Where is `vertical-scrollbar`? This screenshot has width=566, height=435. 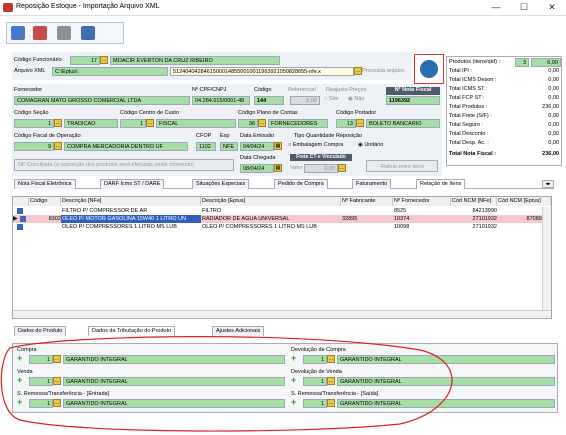
vertical-scrollbar is located at coordinates (546, 258).